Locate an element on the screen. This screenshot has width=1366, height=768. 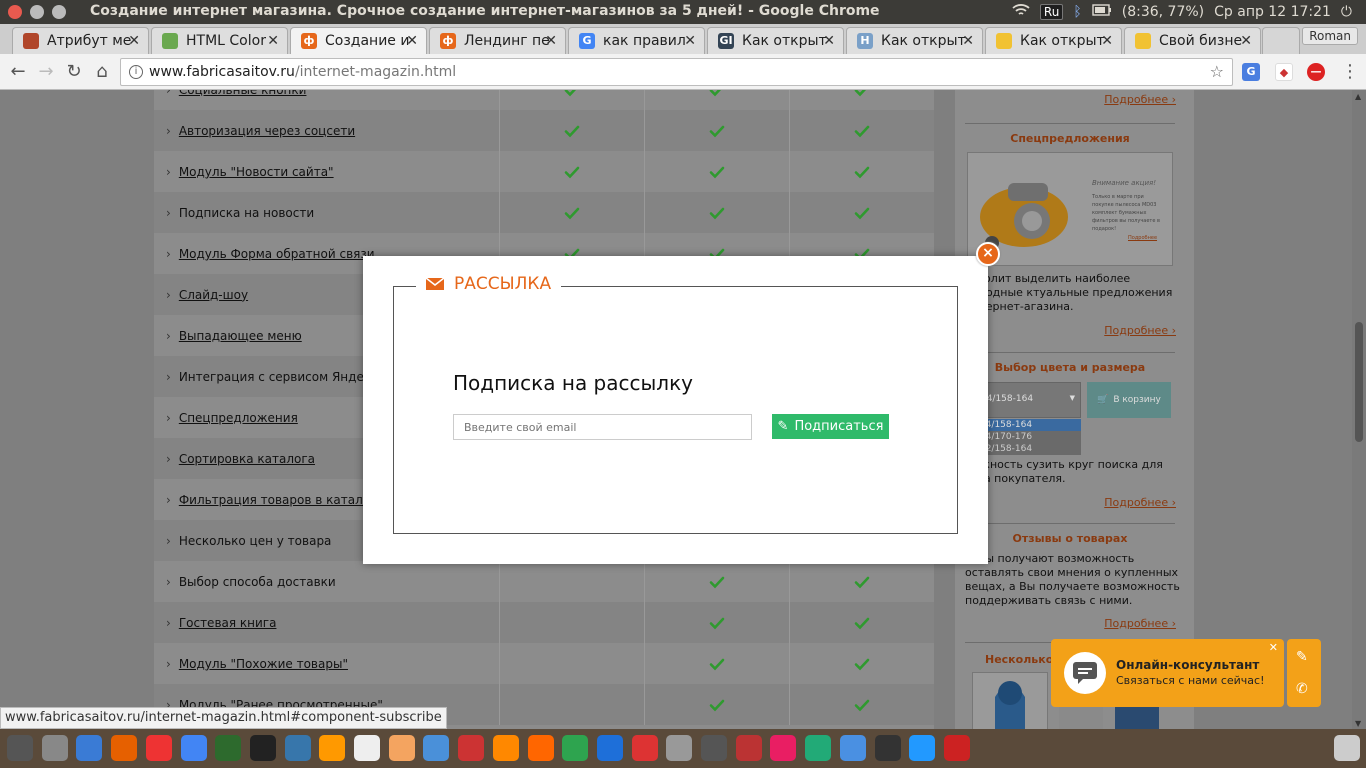
feature-name: › Социальные кнопки is located at coordinates (326, 93).